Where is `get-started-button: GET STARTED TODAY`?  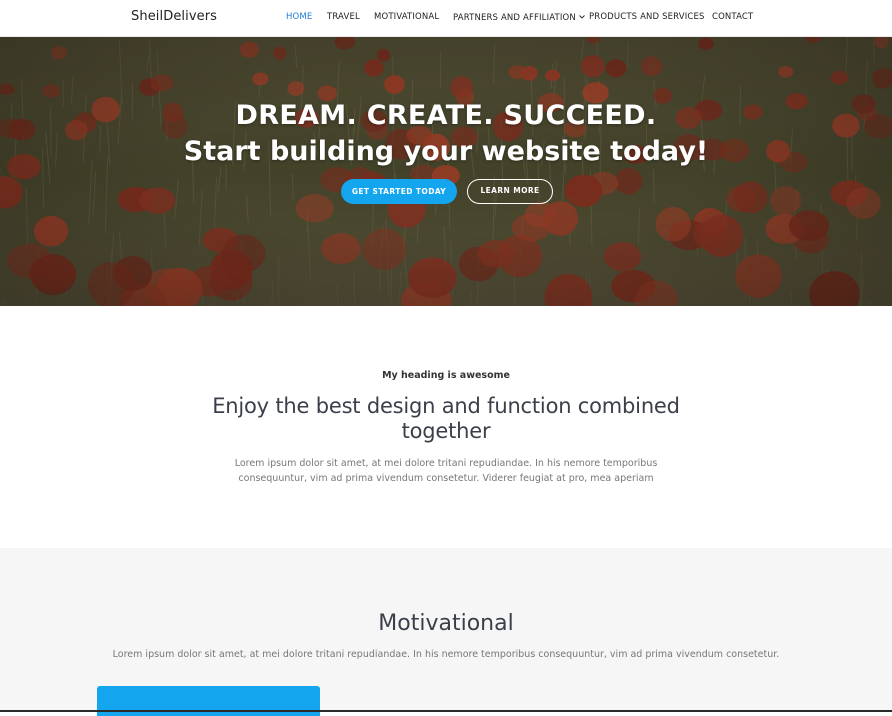 get-started-button: GET STARTED TODAY is located at coordinates (399, 191).